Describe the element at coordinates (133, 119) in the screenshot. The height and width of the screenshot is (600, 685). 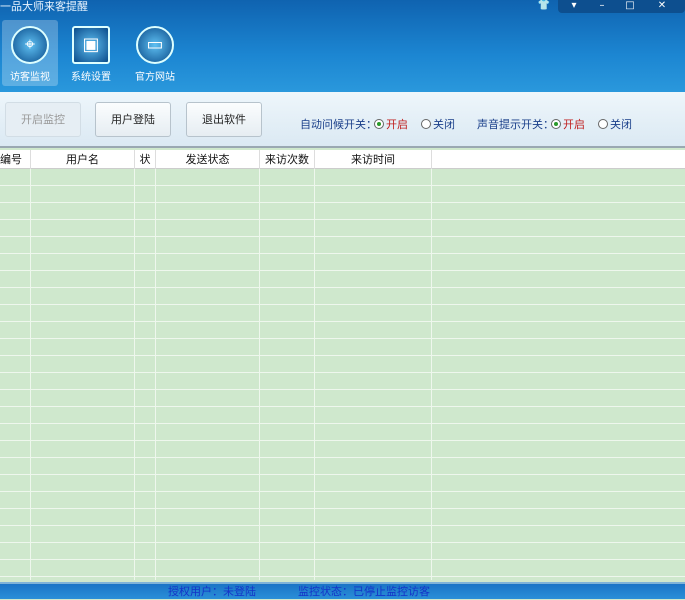
I see `login-button: 用户登陆` at that location.